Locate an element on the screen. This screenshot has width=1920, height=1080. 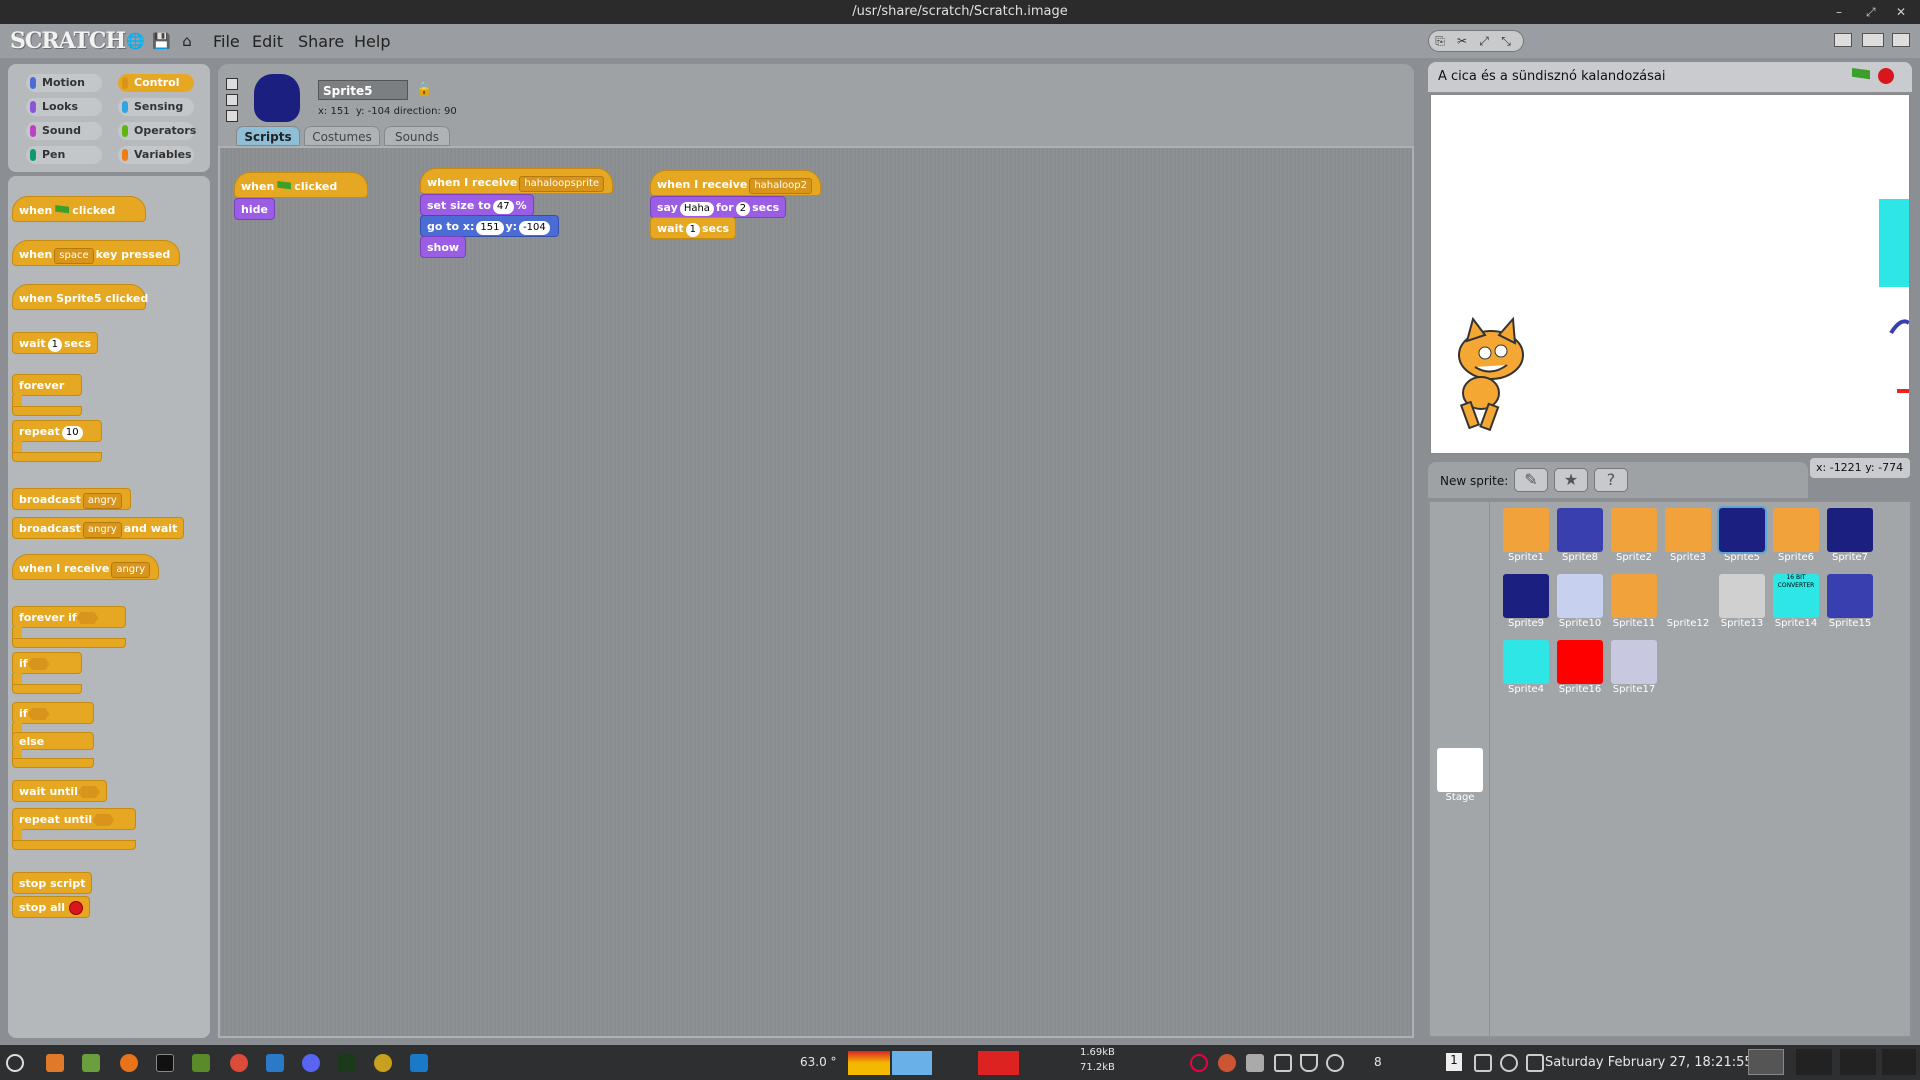
script-when-flag-hat: when clicked is located at coordinates (301, 185).